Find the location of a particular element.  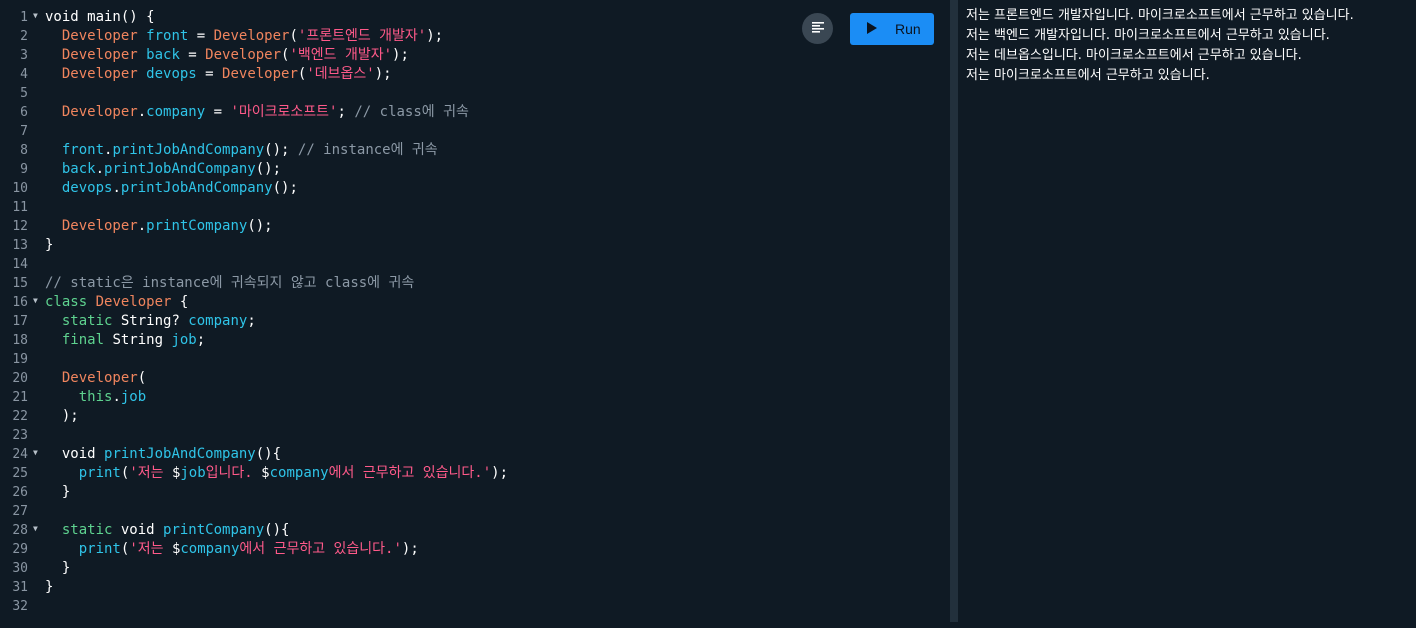

code-token: class is located at coordinates (66, 302).